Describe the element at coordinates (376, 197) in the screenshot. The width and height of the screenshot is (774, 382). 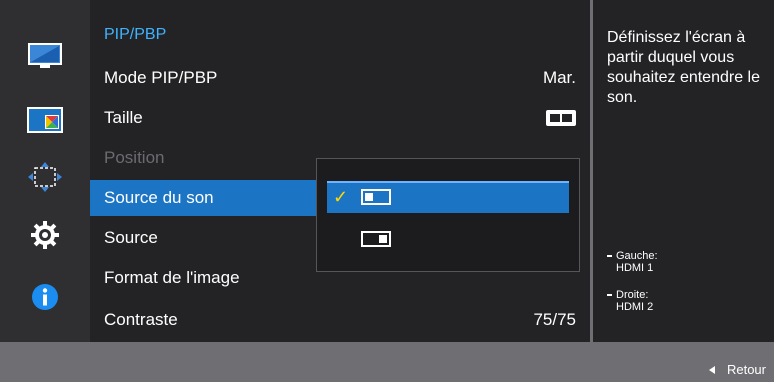
I see `left-window-icon` at that location.